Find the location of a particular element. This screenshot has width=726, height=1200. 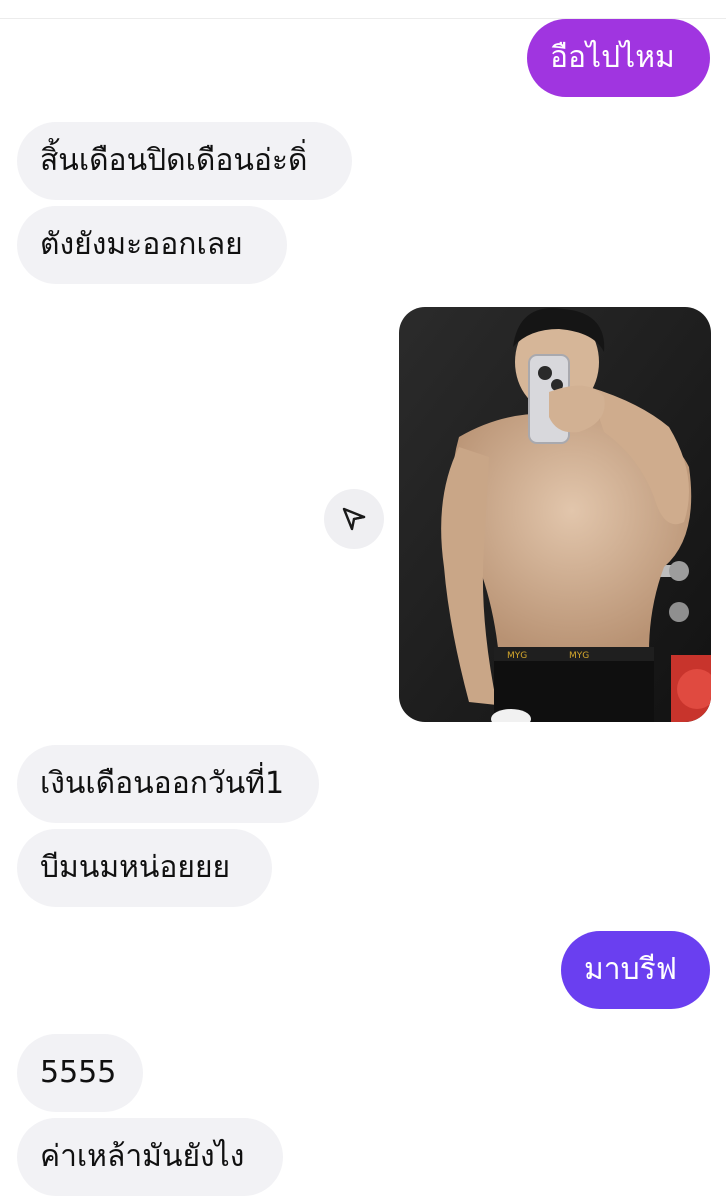

message-bubble-received: สิ้นเดือนปิดเดือนอ่ะดิ่ is located at coordinates (184, 161).